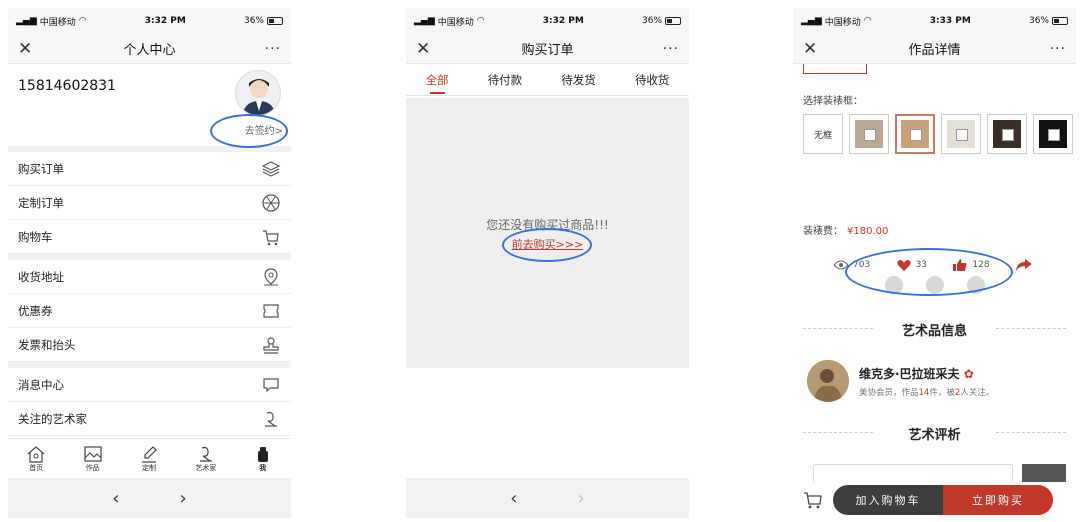 The width and height of the screenshot is (1080, 522). I want to click on aperture-icon, so click(271, 202).